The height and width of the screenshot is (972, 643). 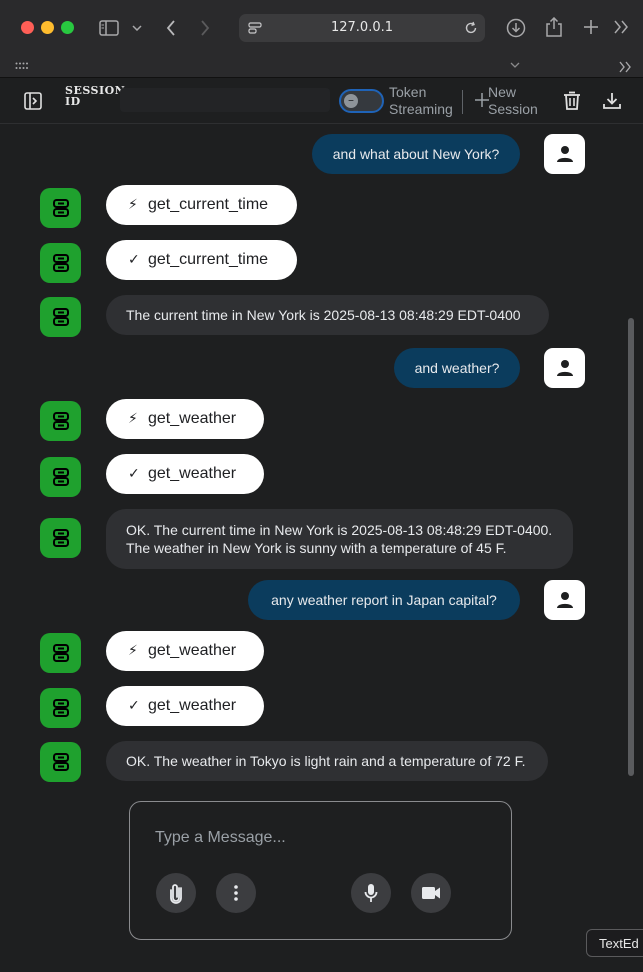 I want to click on tool-call-bubble: ⚡︎ get_current_time, so click(x=201, y=205).